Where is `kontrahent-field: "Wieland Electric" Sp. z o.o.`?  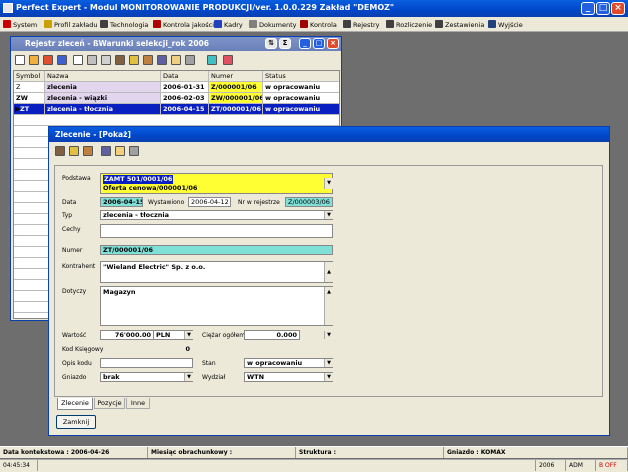 kontrahent-field: "Wieland Electric" Sp. z o.o. is located at coordinates (216, 272).